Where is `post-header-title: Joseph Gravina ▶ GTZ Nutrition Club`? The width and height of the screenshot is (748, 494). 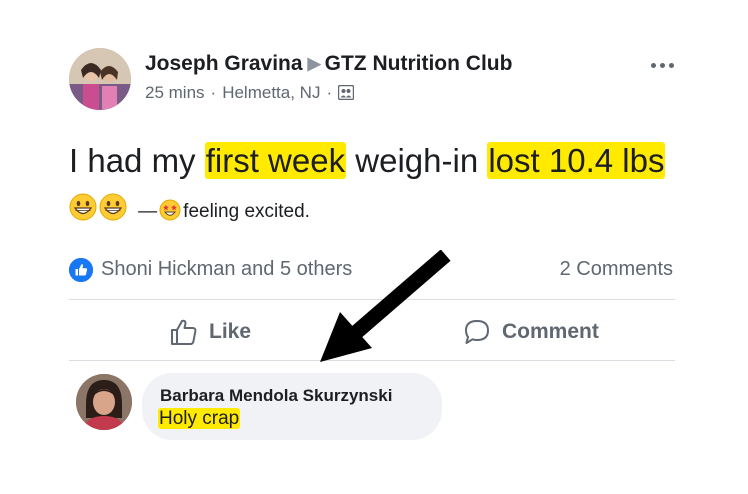 post-header-title: Joseph Gravina ▶ GTZ Nutrition Club is located at coordinates (328, 64).